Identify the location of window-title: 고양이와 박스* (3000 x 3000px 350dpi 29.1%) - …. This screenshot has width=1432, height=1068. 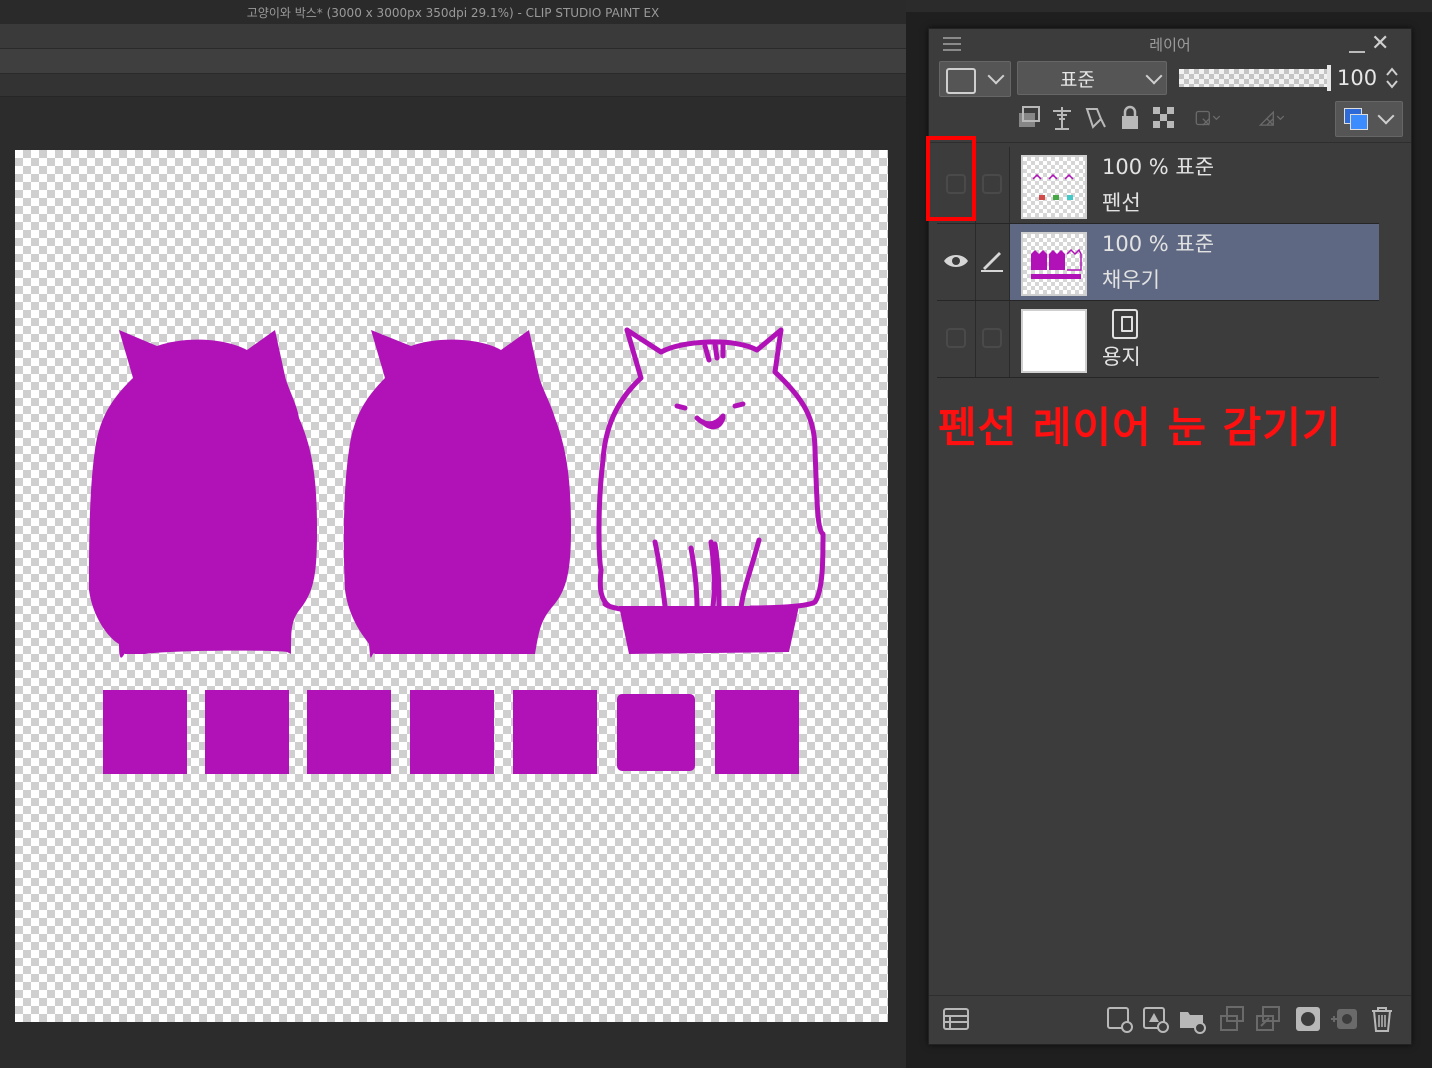
(453, 12).